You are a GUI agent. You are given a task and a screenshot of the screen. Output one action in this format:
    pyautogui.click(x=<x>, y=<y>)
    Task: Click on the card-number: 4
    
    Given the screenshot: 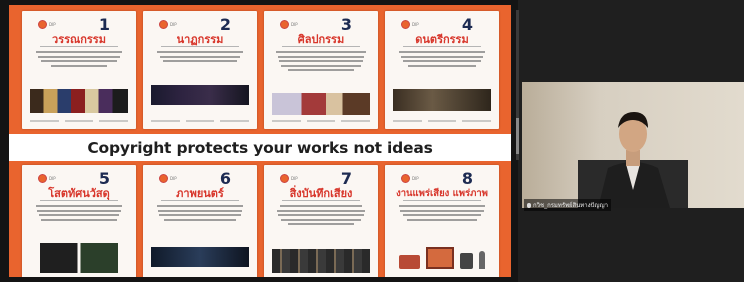 What is the action you would take?
    pyautogui.click(x=467, y=24)
    